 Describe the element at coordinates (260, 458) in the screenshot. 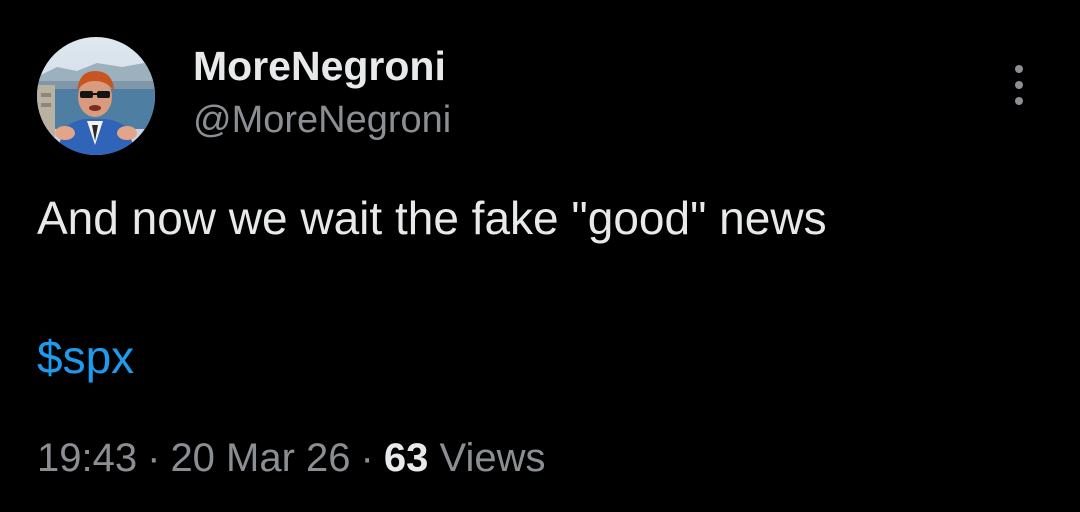

I see `tweet-date: 20 Mar 26` at that location.